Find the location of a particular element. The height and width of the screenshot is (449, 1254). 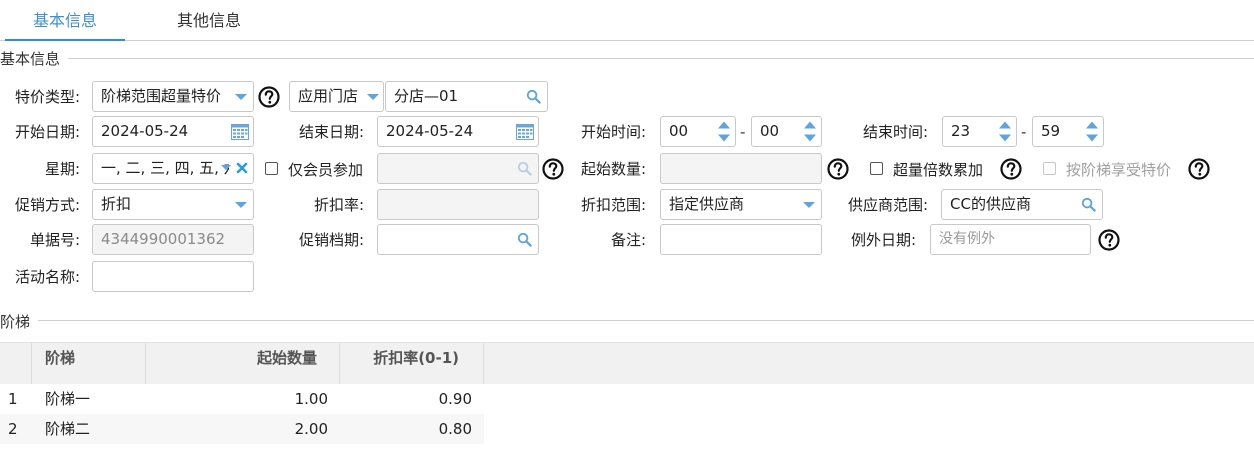

col-header-index is located at coordinates (16, 363).